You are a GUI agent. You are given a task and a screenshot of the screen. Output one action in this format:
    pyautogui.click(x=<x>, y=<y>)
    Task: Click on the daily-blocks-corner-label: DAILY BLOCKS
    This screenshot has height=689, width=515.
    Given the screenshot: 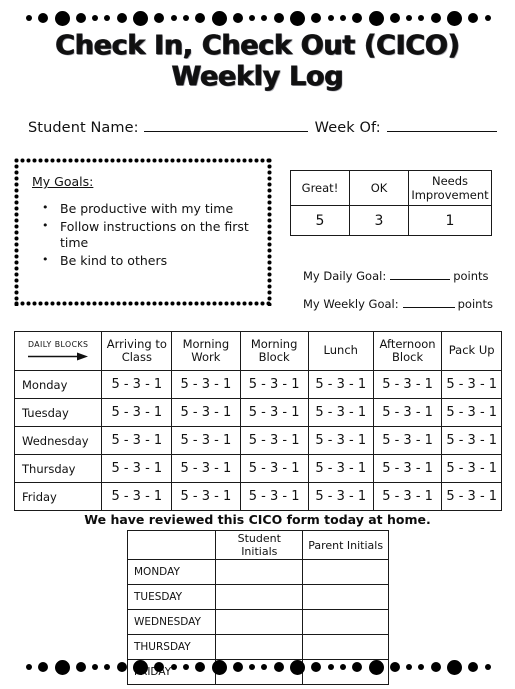 What is the action you would take?
    pyautogui.click(x=58, y=345)
    